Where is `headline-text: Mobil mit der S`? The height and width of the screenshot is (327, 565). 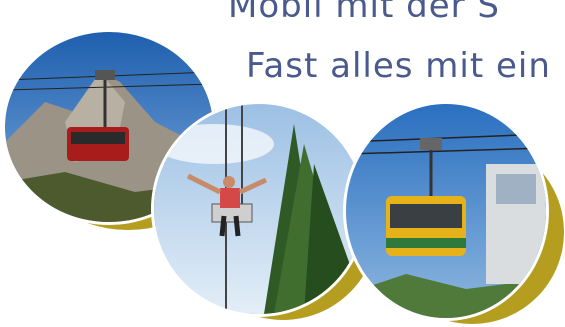
headline-text: Mobil mit der S is located at coordinates (364, 13).